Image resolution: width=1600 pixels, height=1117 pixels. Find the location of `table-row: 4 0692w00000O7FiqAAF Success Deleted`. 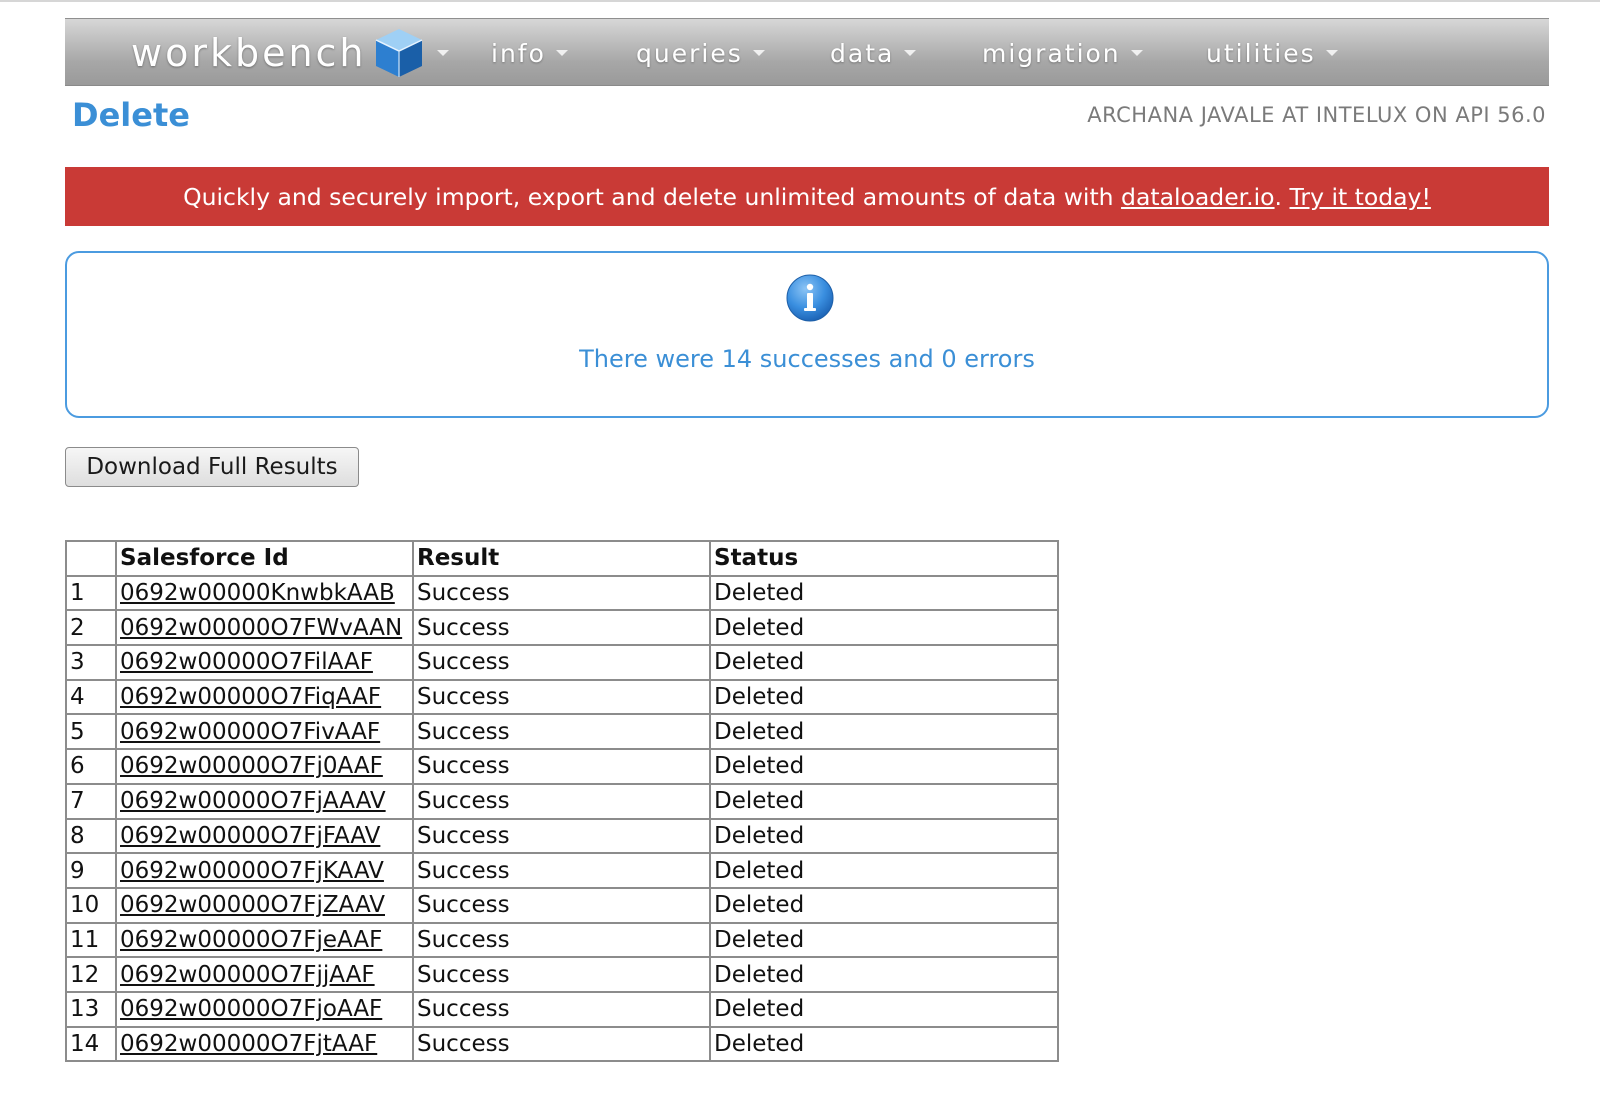

table-row: 4 0692w00000O7FiqAAF Success Deleted is located at coordinates (562, 697).